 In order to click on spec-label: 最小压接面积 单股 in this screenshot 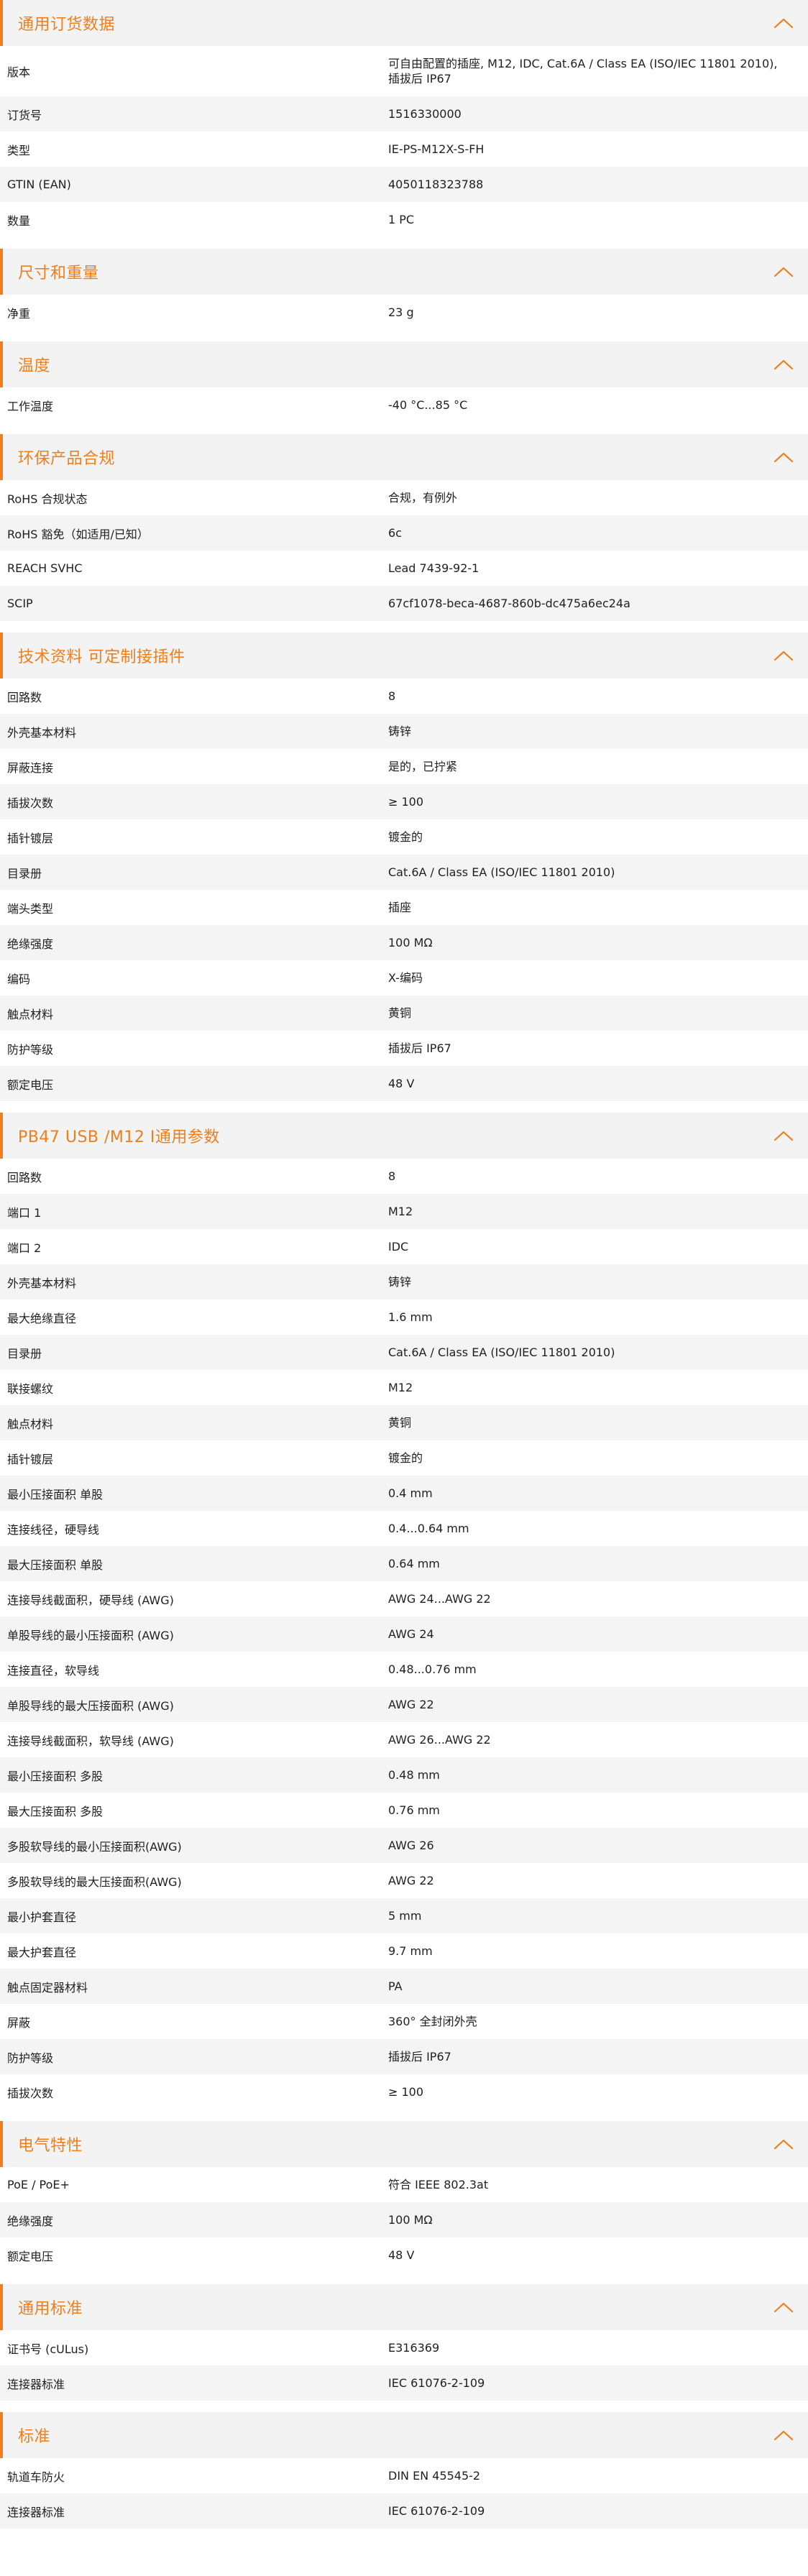, I will do `click(55, 1494)`.